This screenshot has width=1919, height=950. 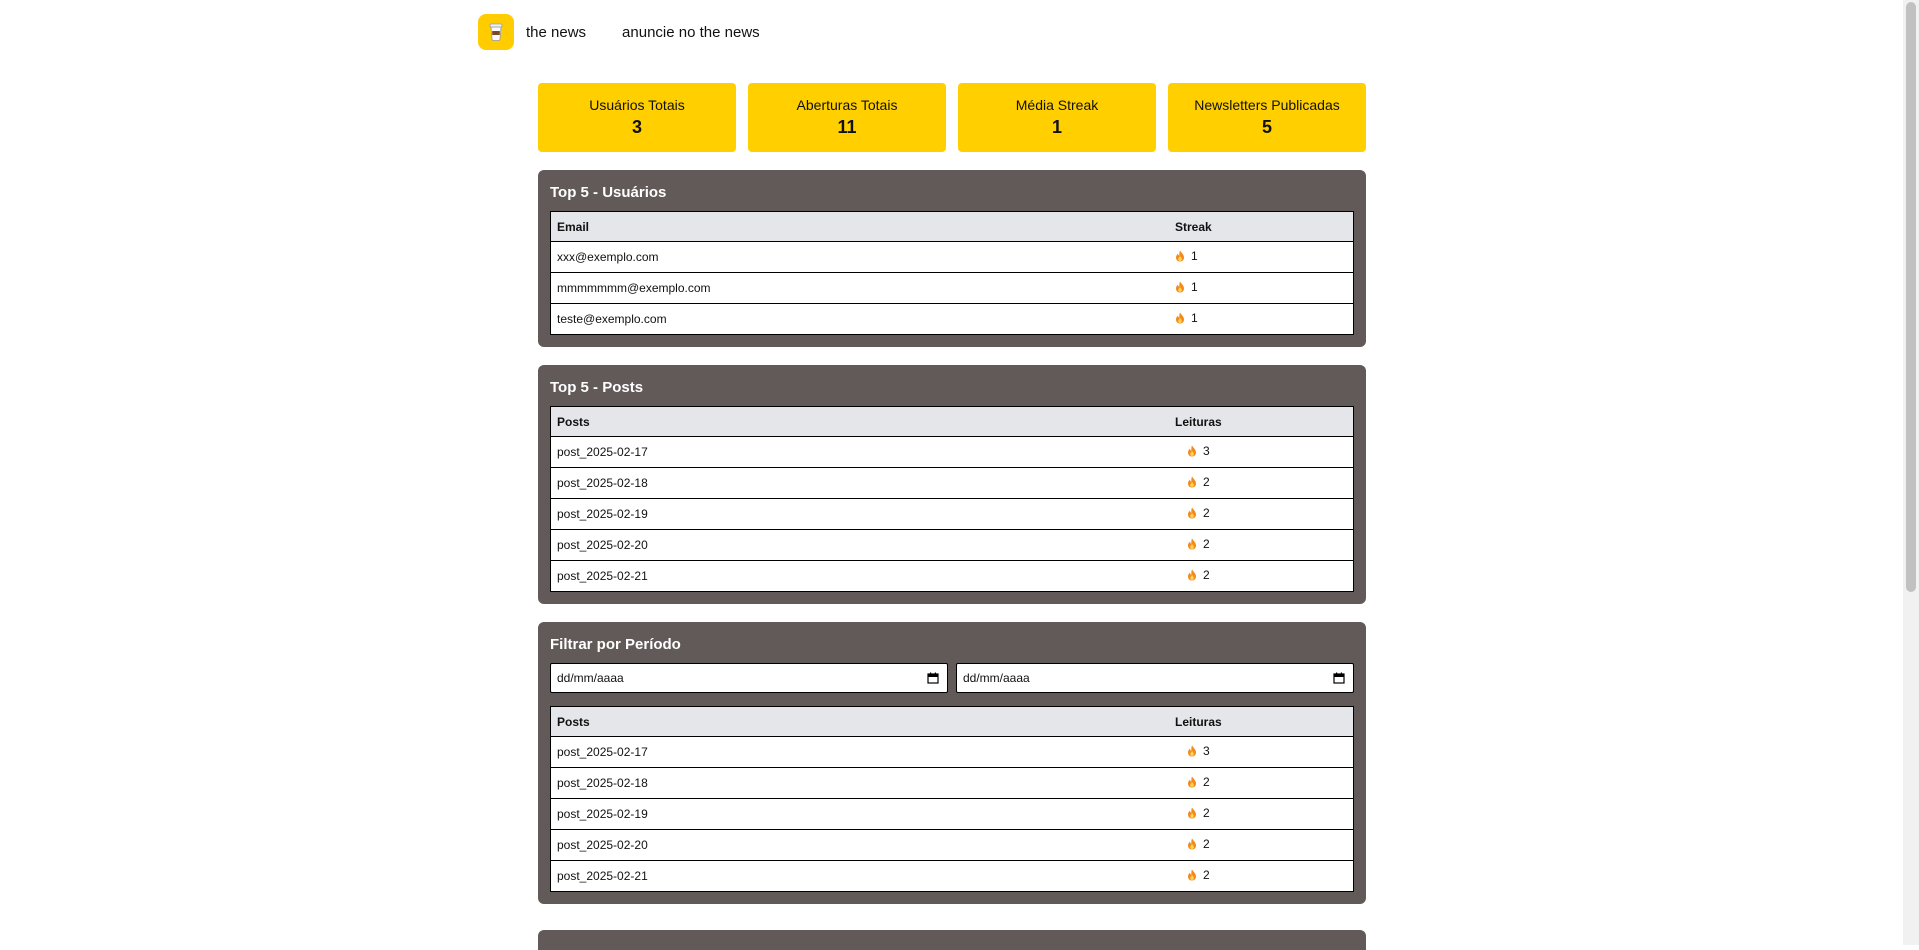 What do you see at coordinates (859, 288) in the screenshot?
I see `email-cell: mmmmmmm@exemplo.com` at bounding box center [859, 288].